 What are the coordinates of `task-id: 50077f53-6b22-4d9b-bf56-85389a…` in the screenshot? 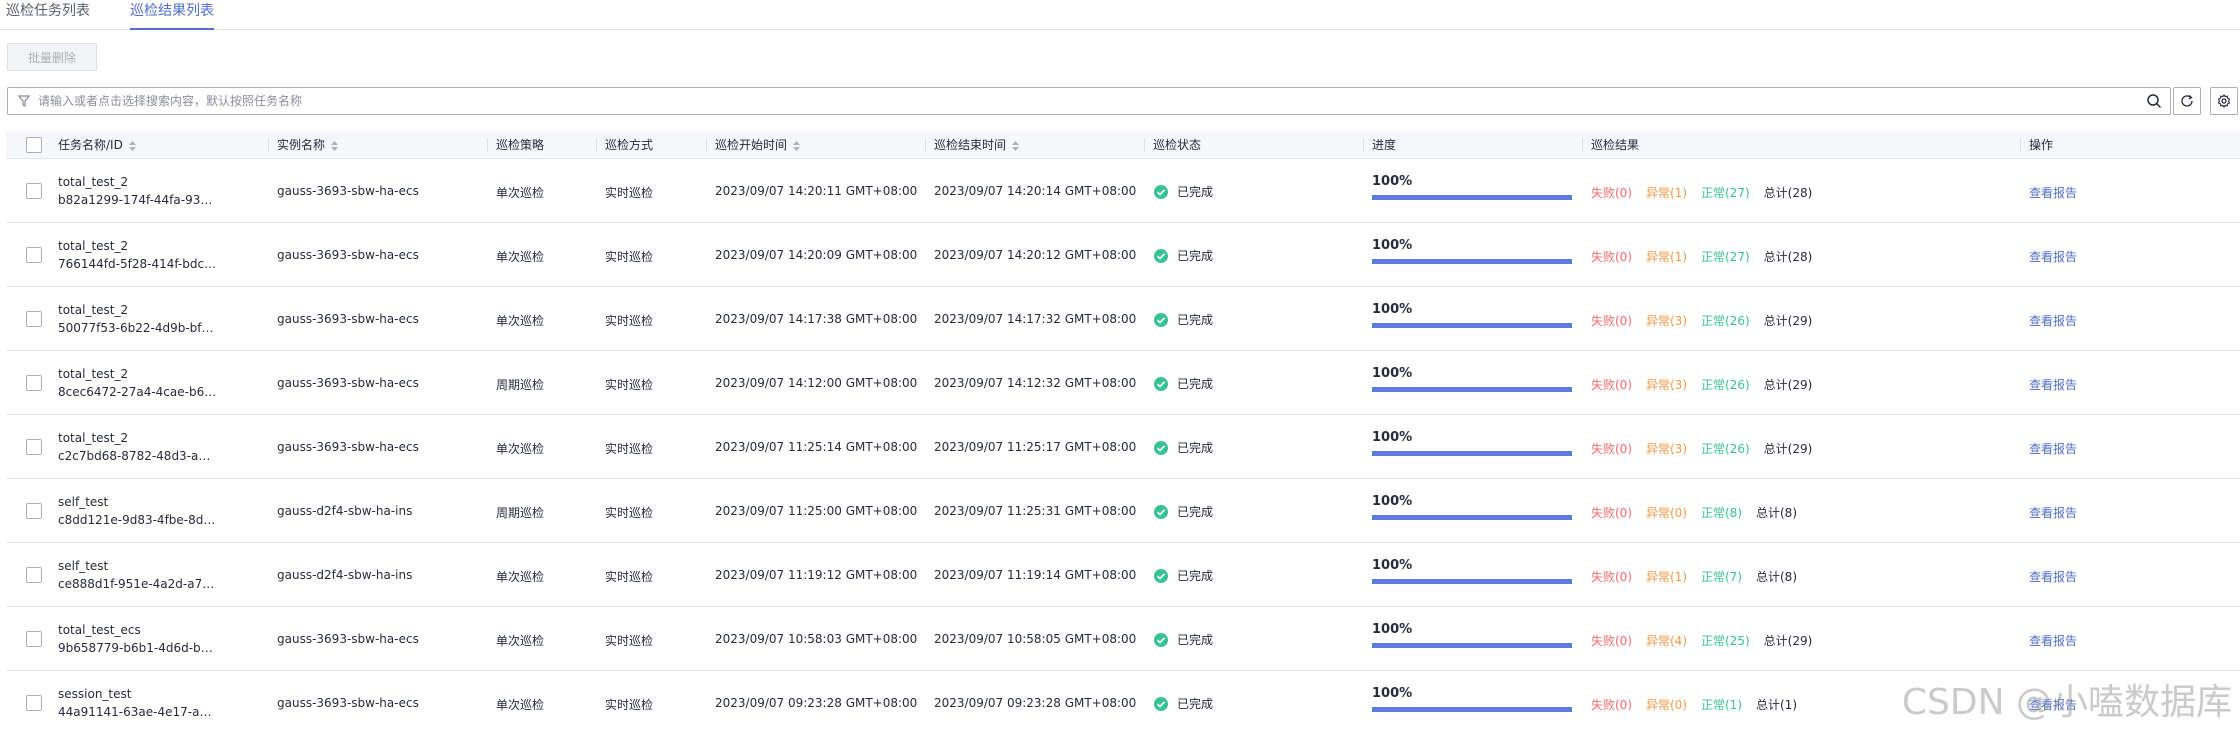 It's located at (138, 328).